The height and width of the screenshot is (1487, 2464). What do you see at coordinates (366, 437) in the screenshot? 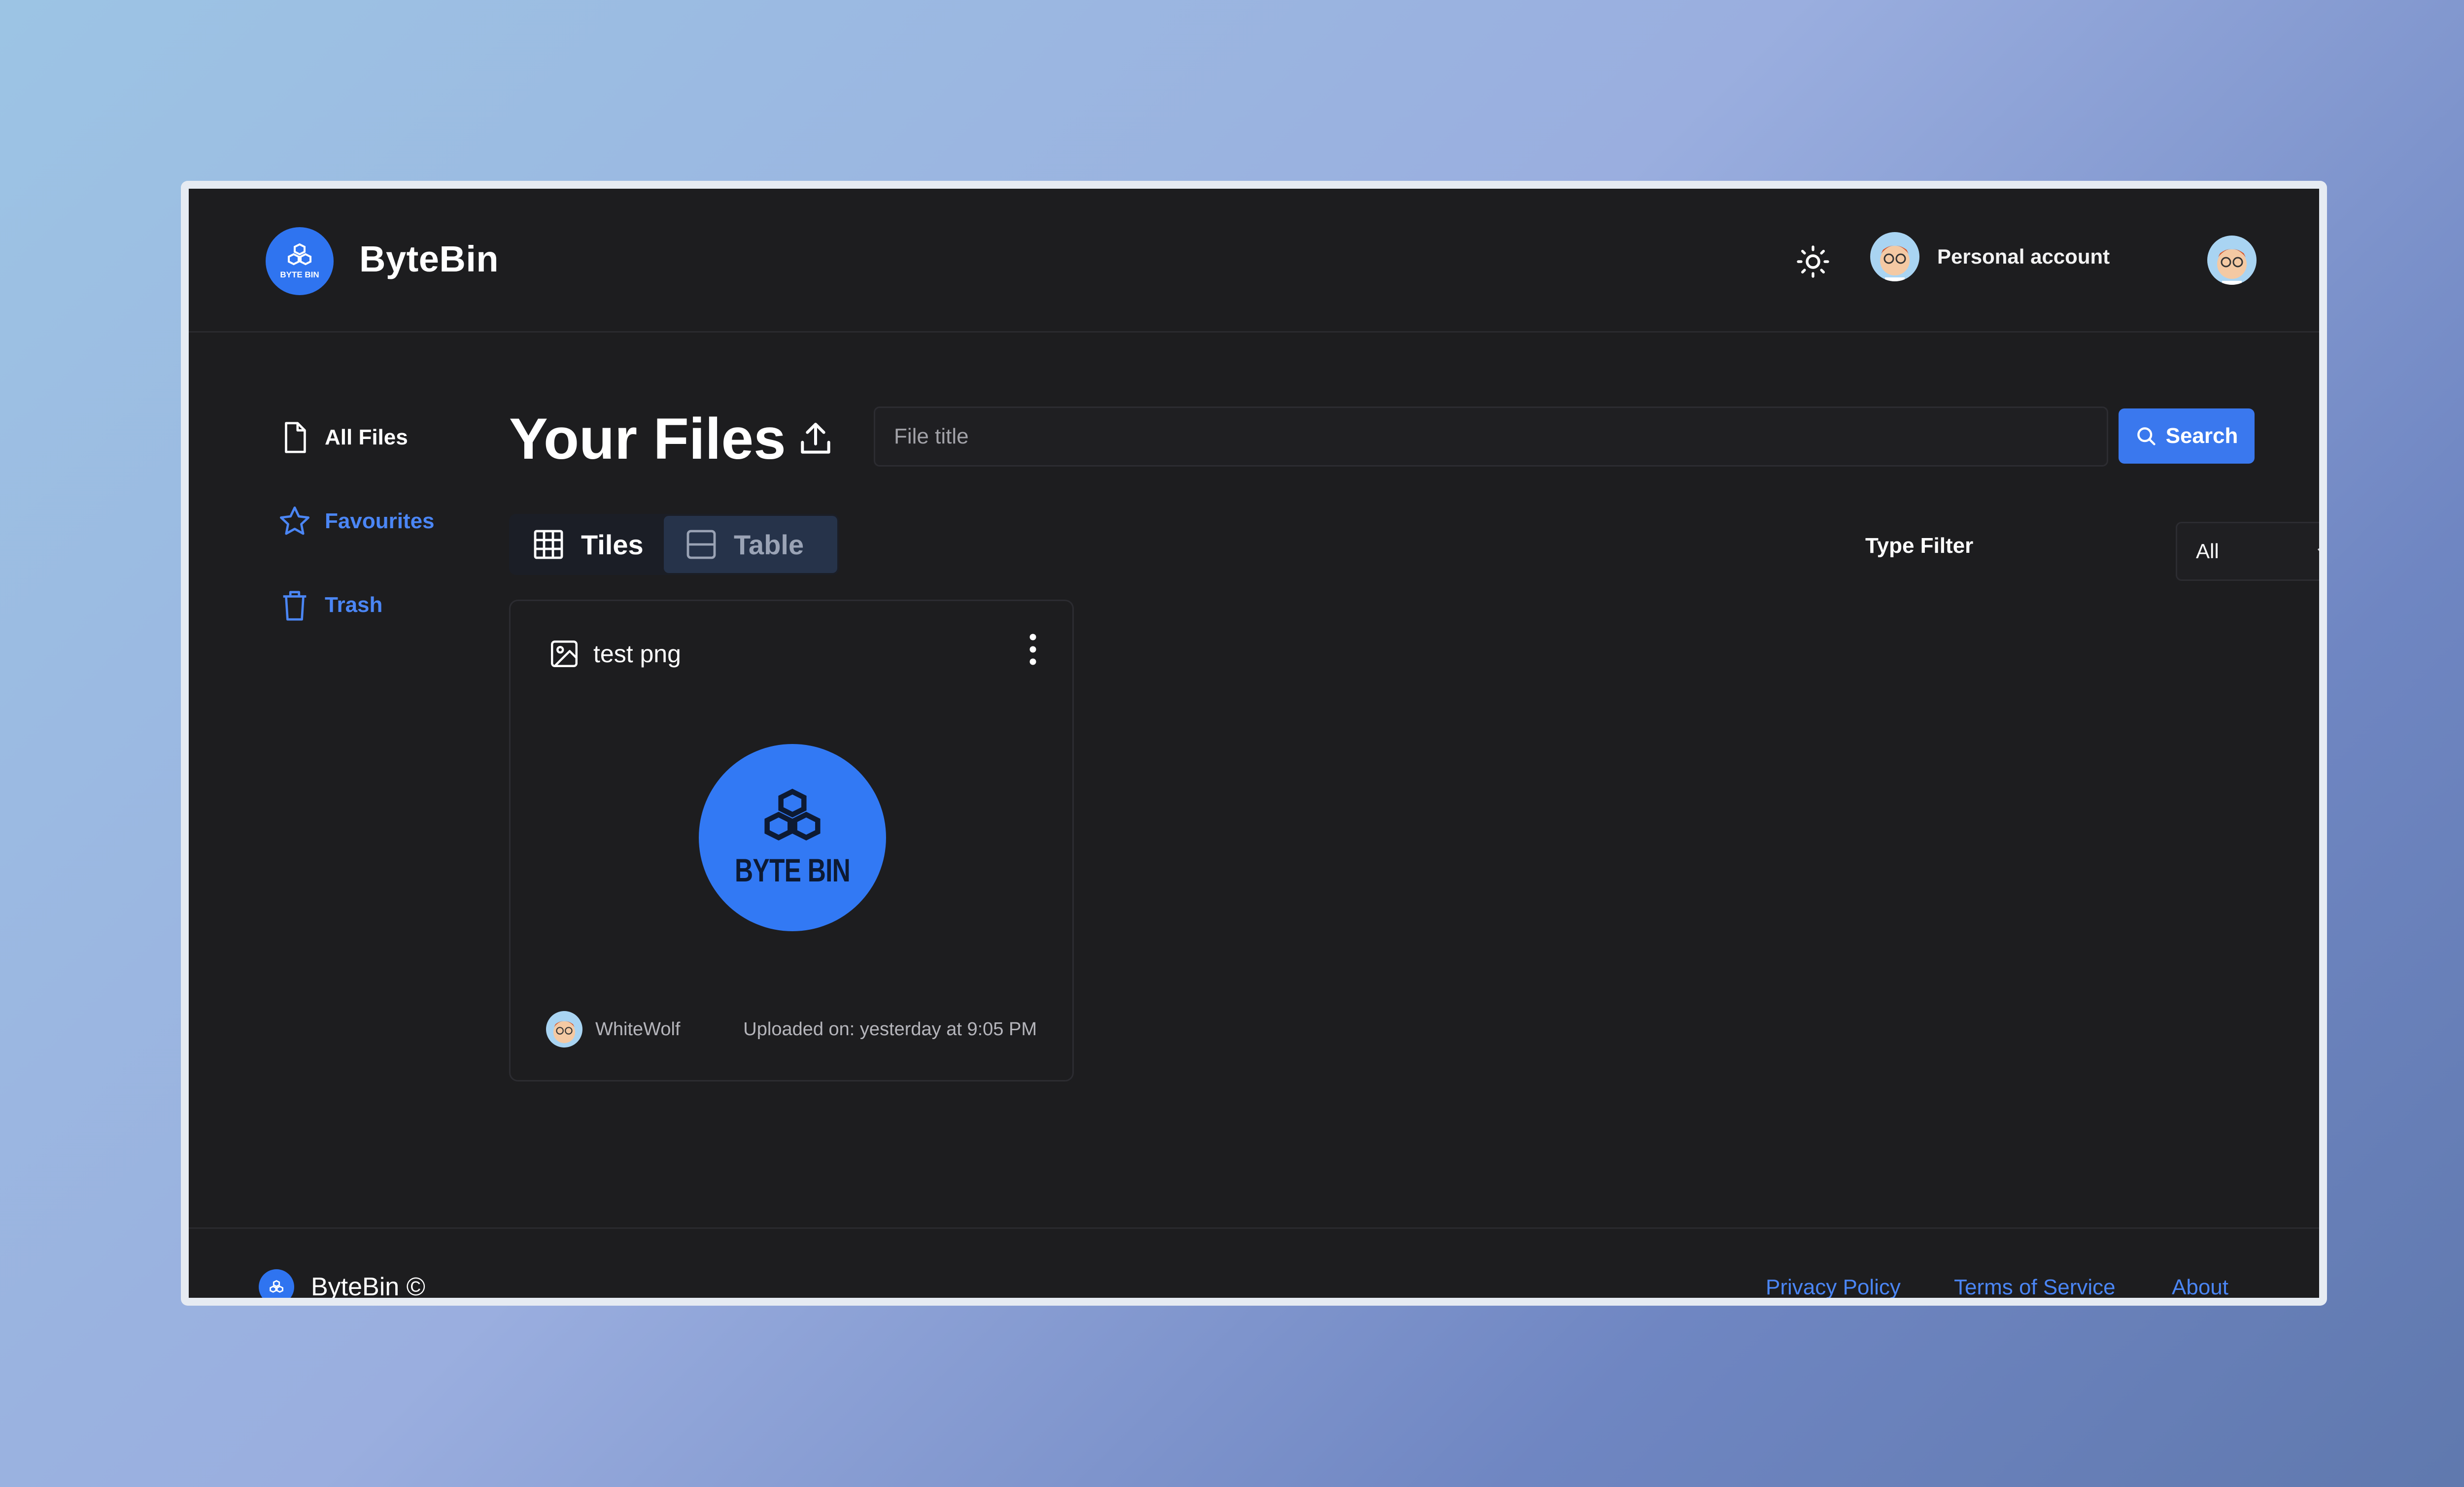
I see `sidebar-item-label: All Files` at bounding box center [366, 437].